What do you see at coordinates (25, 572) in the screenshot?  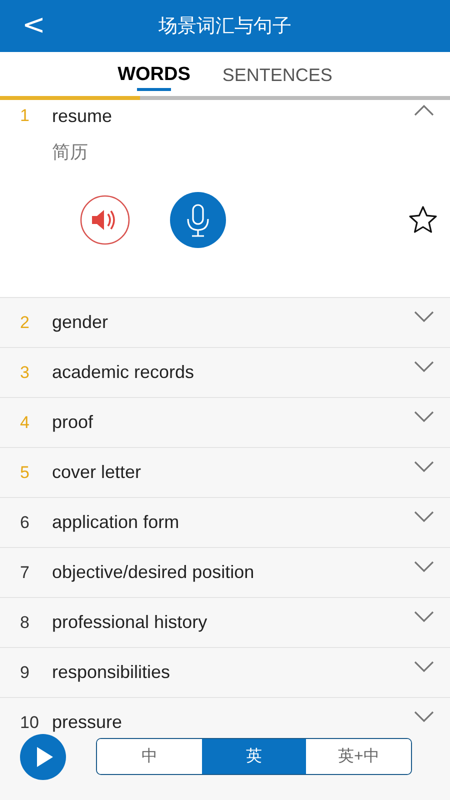 I see `word-number: 7` at bounding box center [25, 572].